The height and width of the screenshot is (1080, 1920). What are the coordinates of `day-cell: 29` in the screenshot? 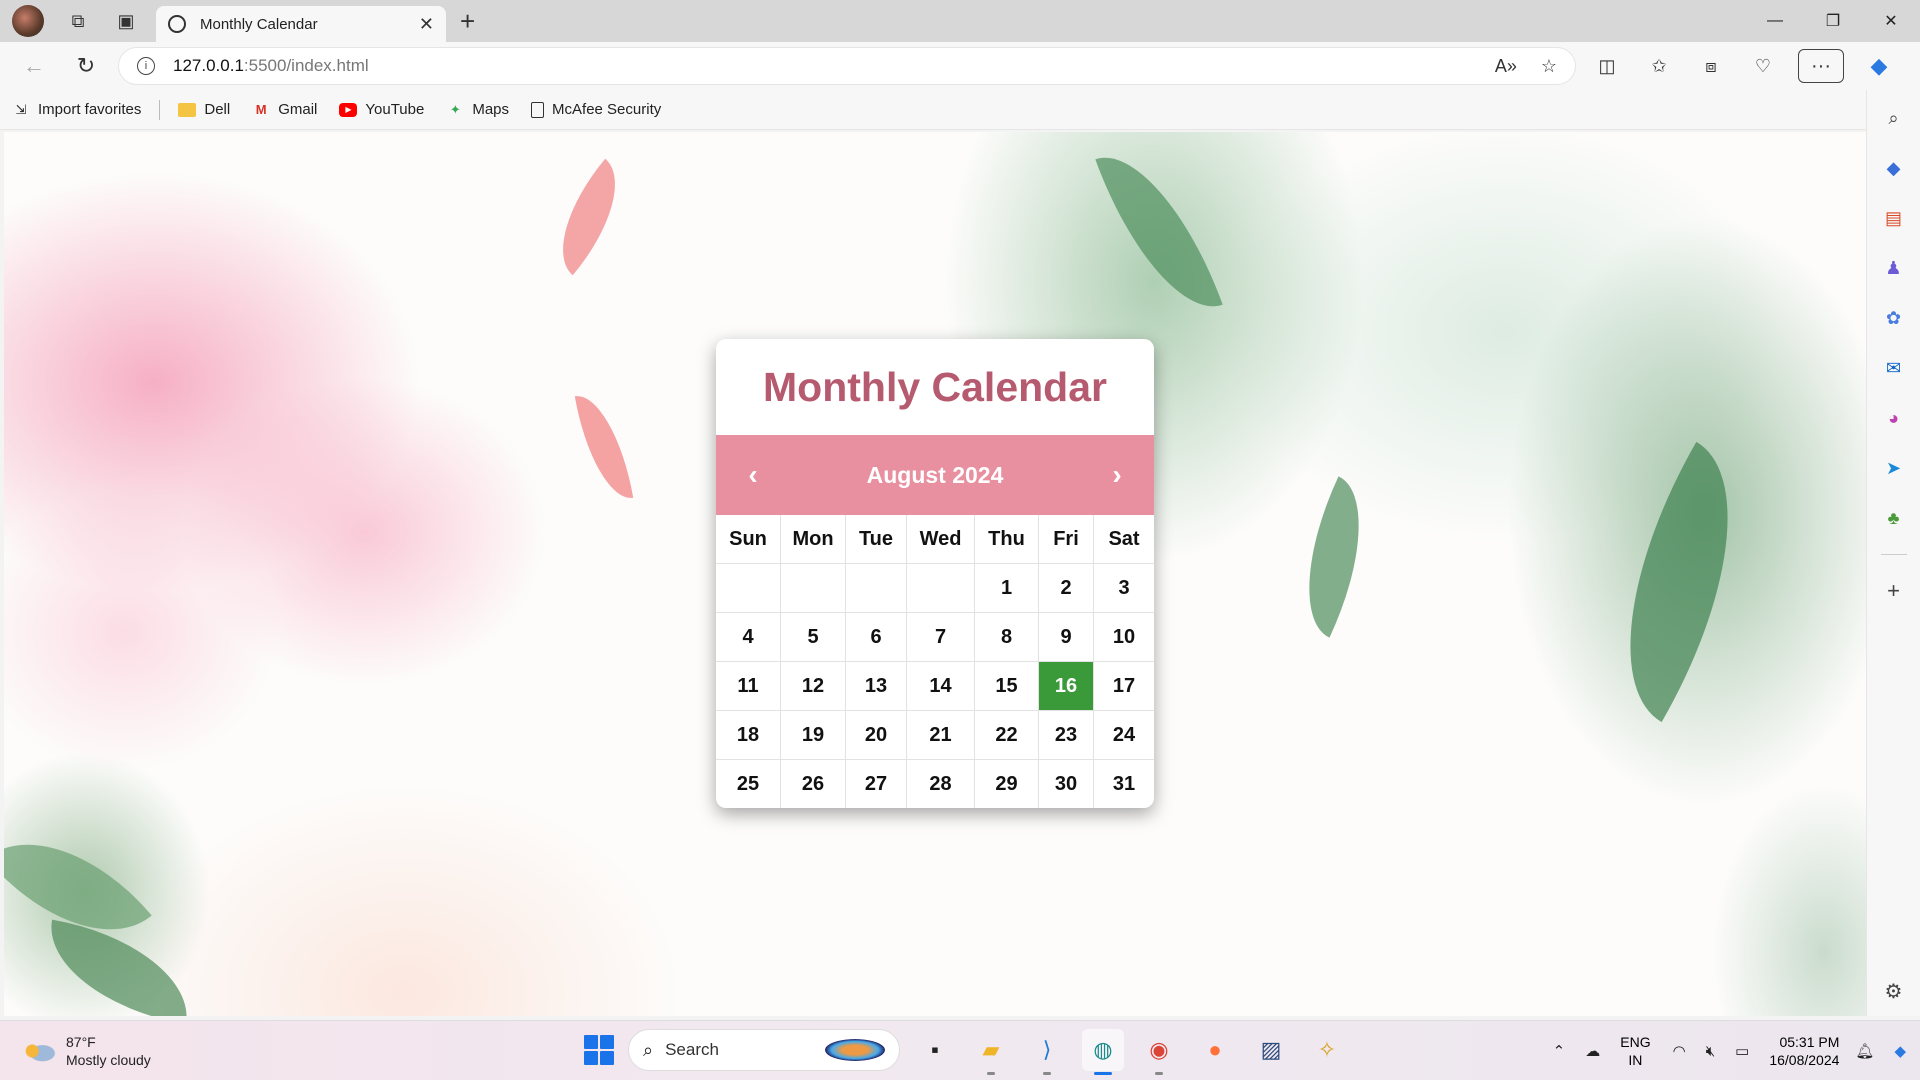 It's located at (1007, 784).